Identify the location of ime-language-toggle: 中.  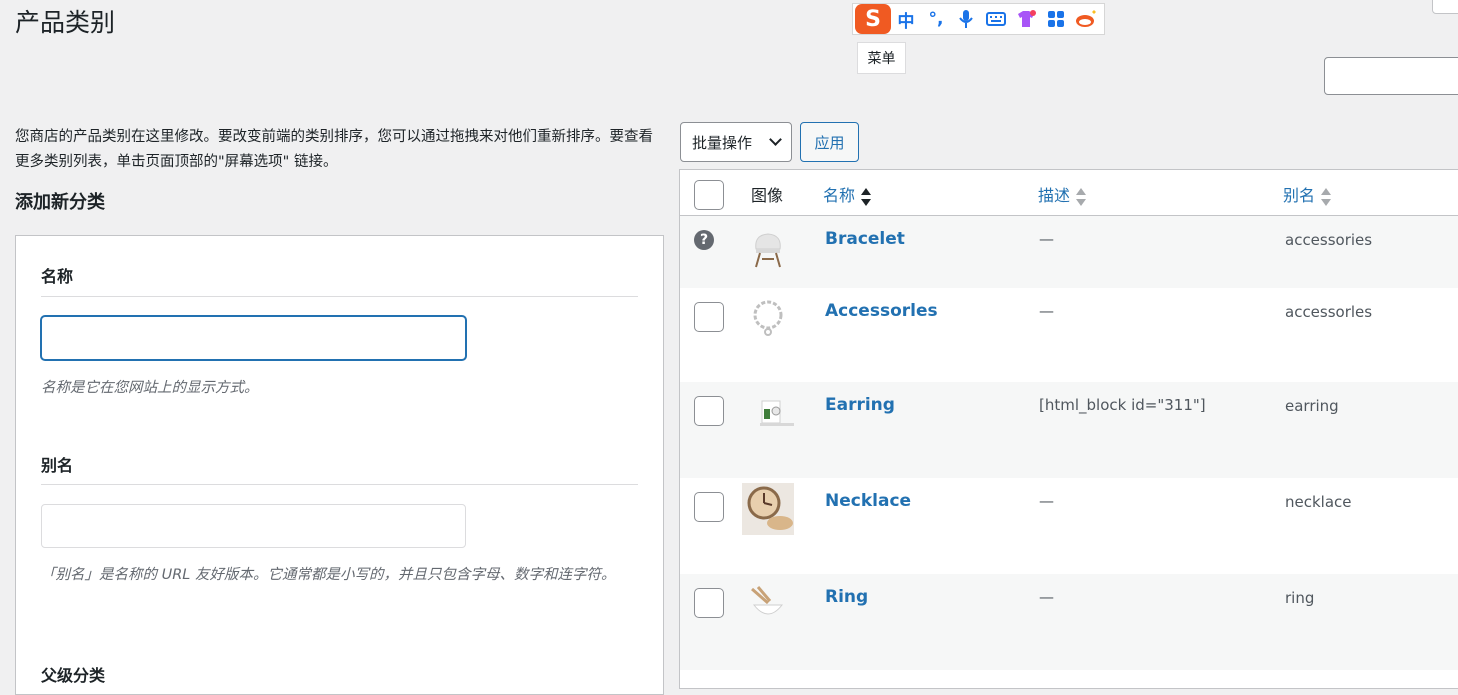
(906, 19).